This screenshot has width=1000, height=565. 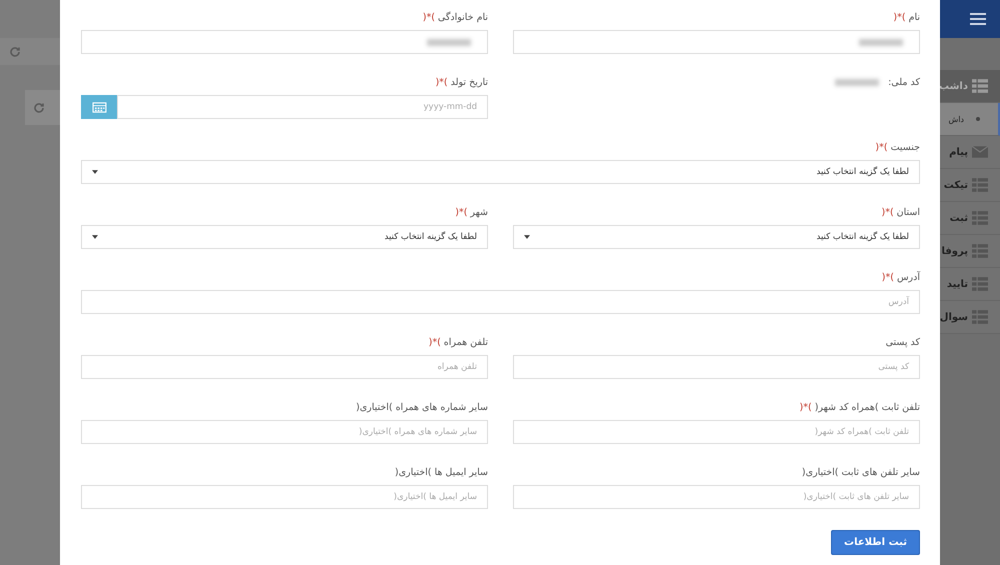 I want to click on date-field: yyyy-mm-dd, so click(x=302, y=107).